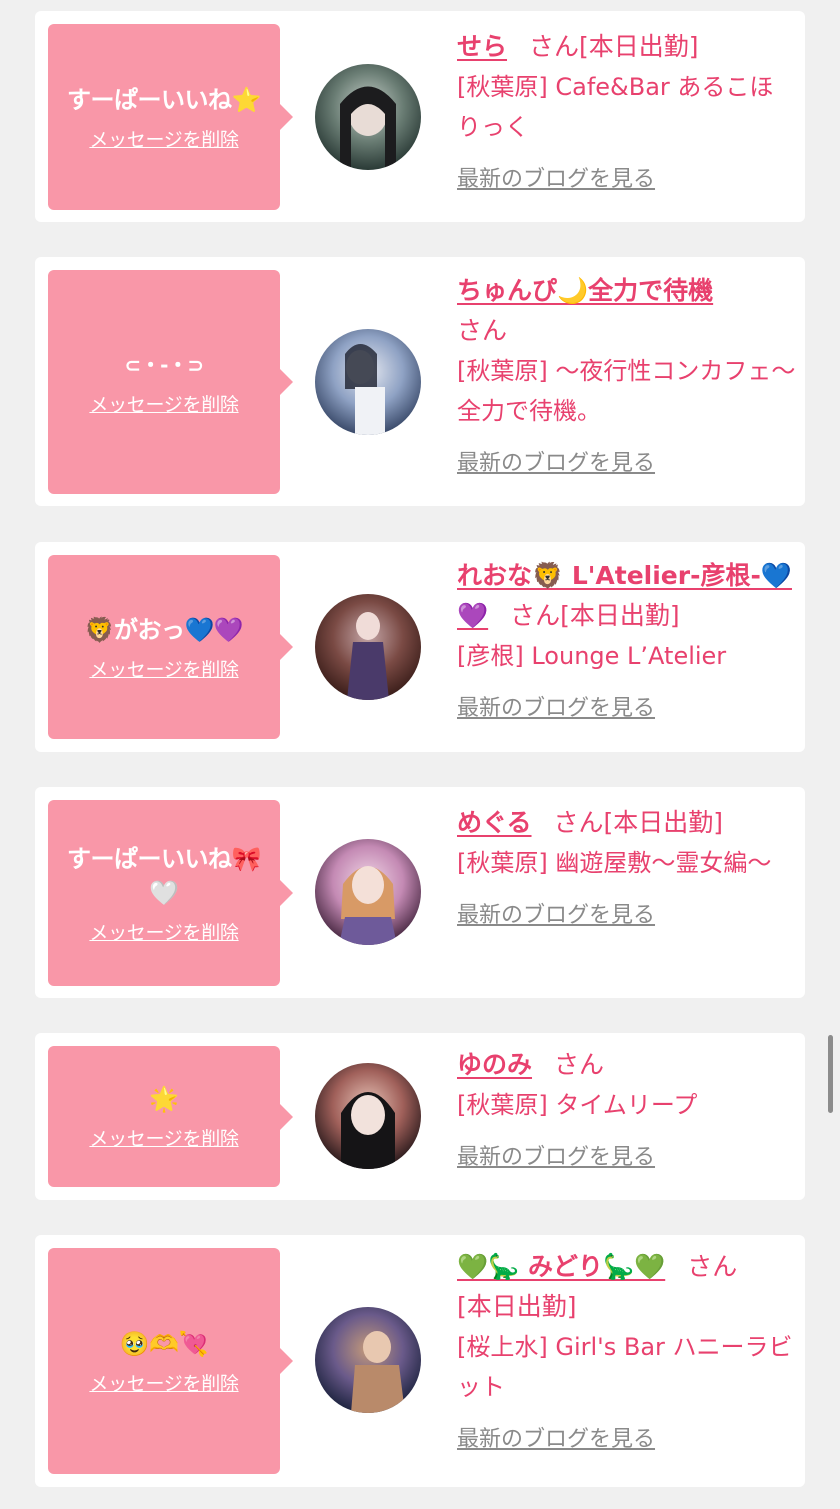  I want to click on shop-name: [秋葉原] 〜夜行性コンカフェ〜全力で待機。, so click(626, 391).